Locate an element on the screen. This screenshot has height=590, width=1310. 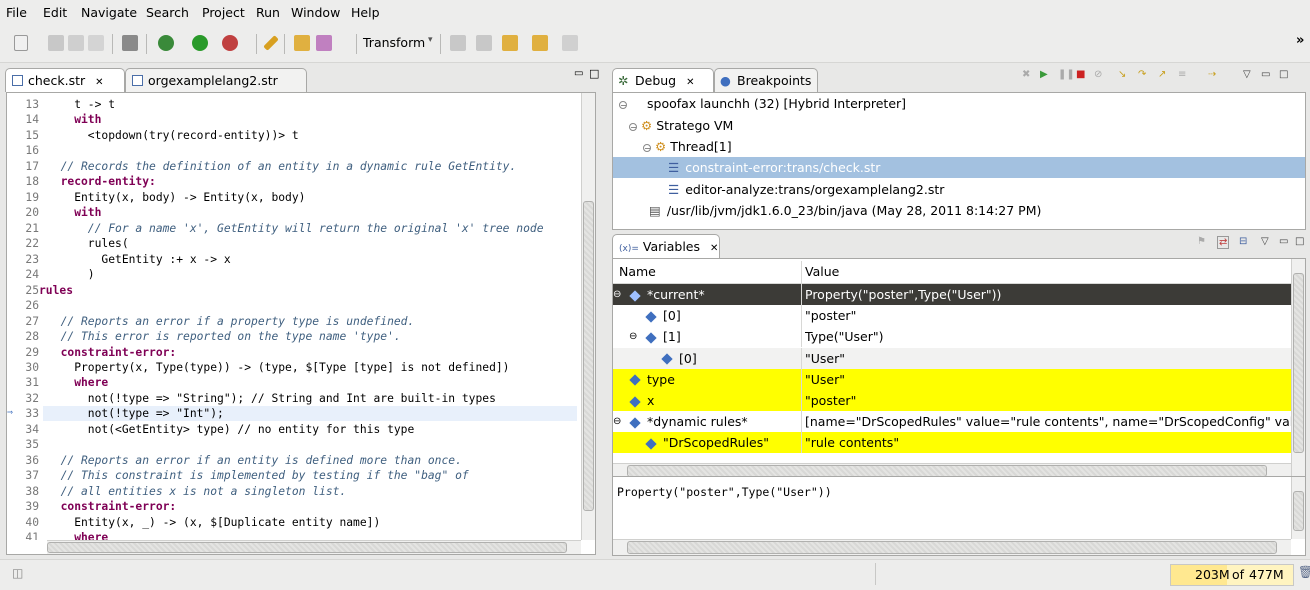
menu-help: Help is located at coordinates (365, 12).